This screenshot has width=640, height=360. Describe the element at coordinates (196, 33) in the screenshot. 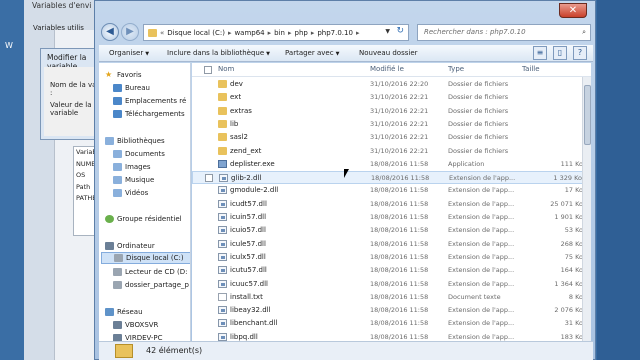

I see `breadcrumb-disk: Disque local (C:)` at that location.